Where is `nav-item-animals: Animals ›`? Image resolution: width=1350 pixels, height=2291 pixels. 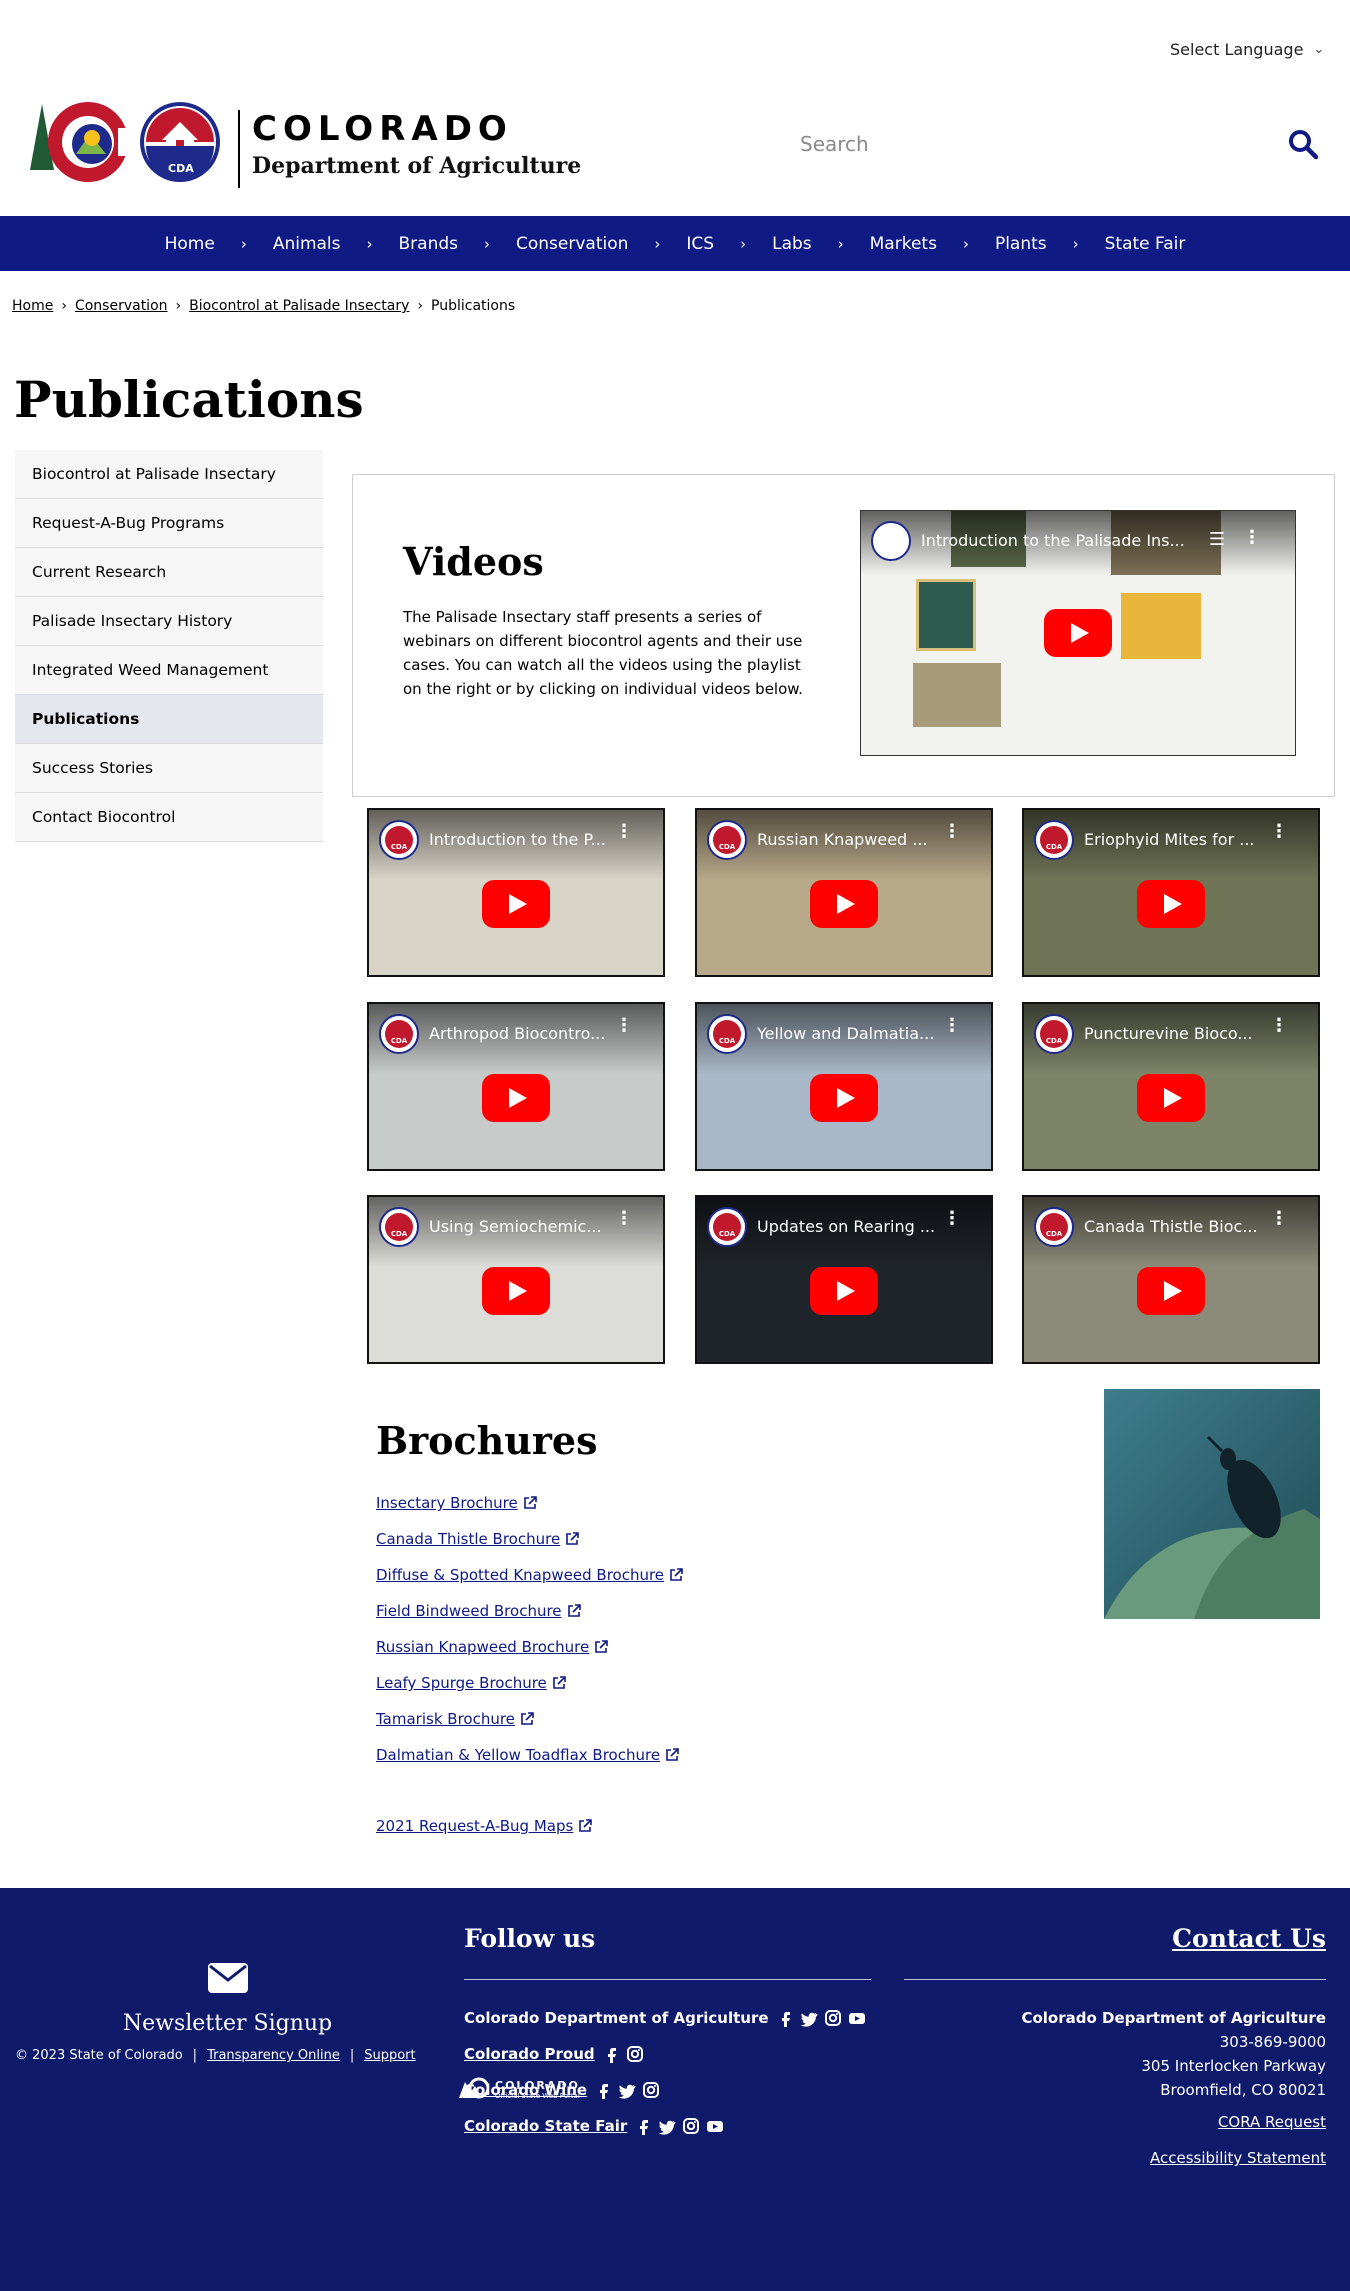 nav-item-animals: Animals › is located at coordinates (323, 244).